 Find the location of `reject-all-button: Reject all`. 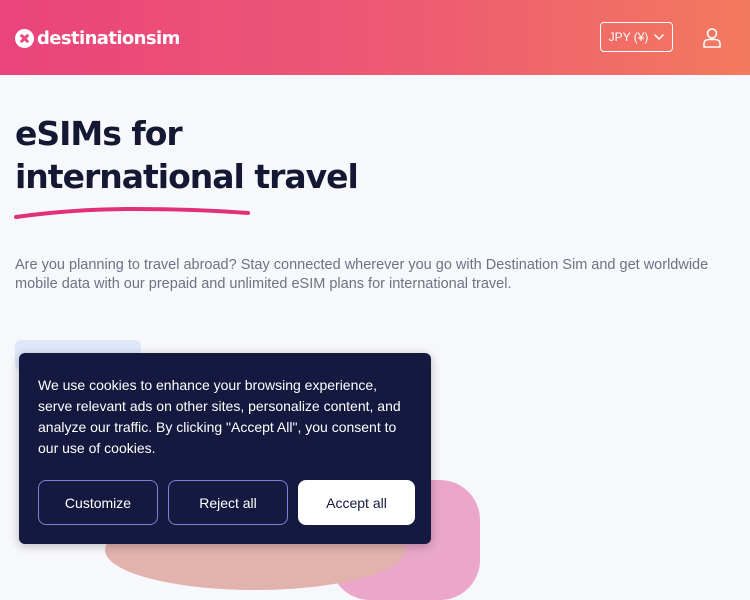

reject-all-button: Reject all is located at coordinates (228, 502).